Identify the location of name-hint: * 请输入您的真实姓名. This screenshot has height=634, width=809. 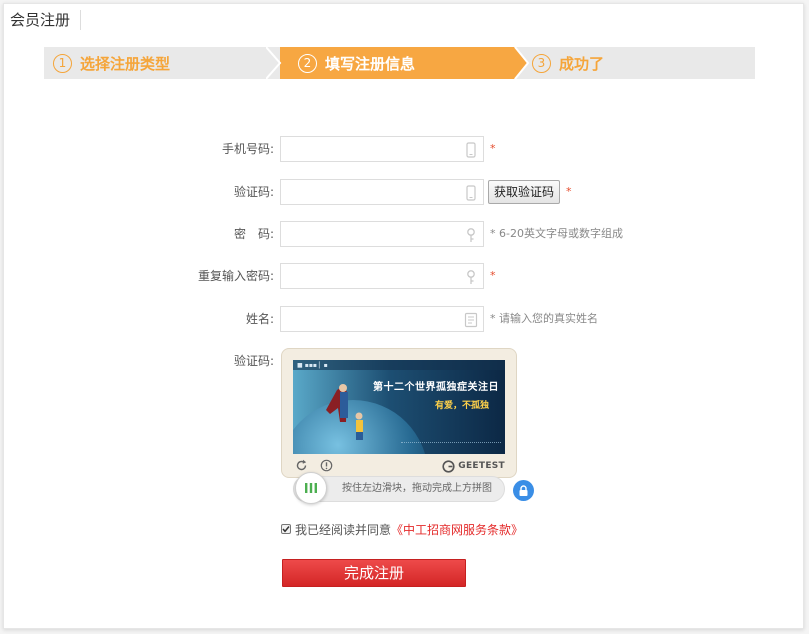
(544, 318).